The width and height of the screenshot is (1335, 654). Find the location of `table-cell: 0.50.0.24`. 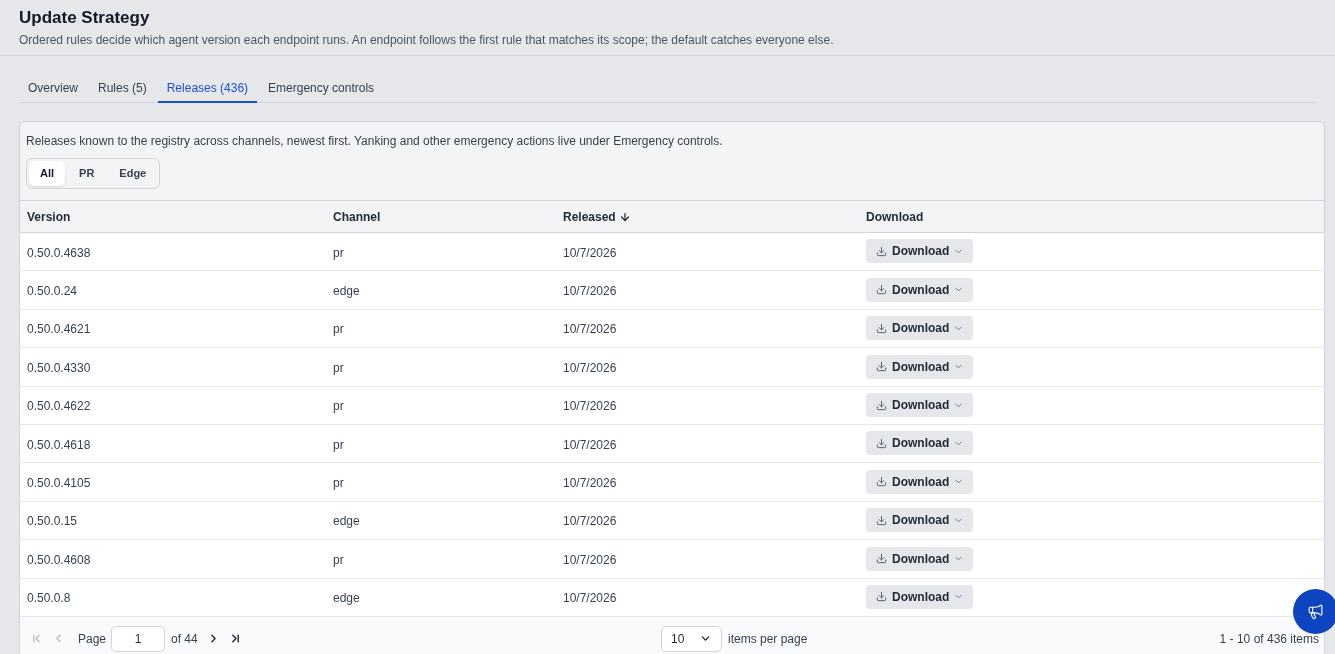

table-cell: 0.50.0.24 is located at coordinates (52, 291).